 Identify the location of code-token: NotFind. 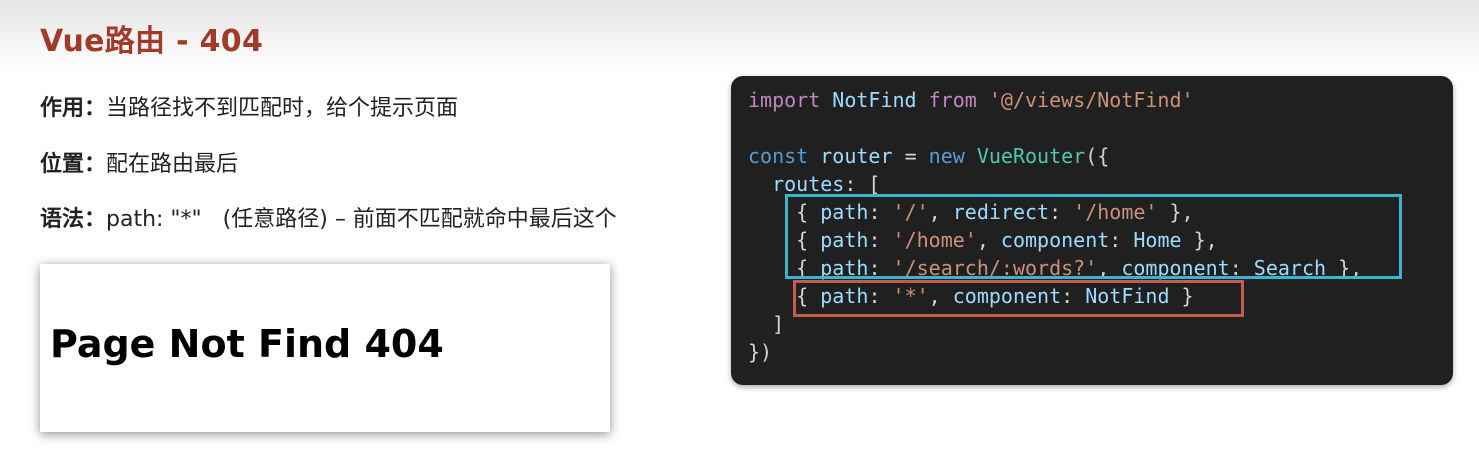
(874, 100).